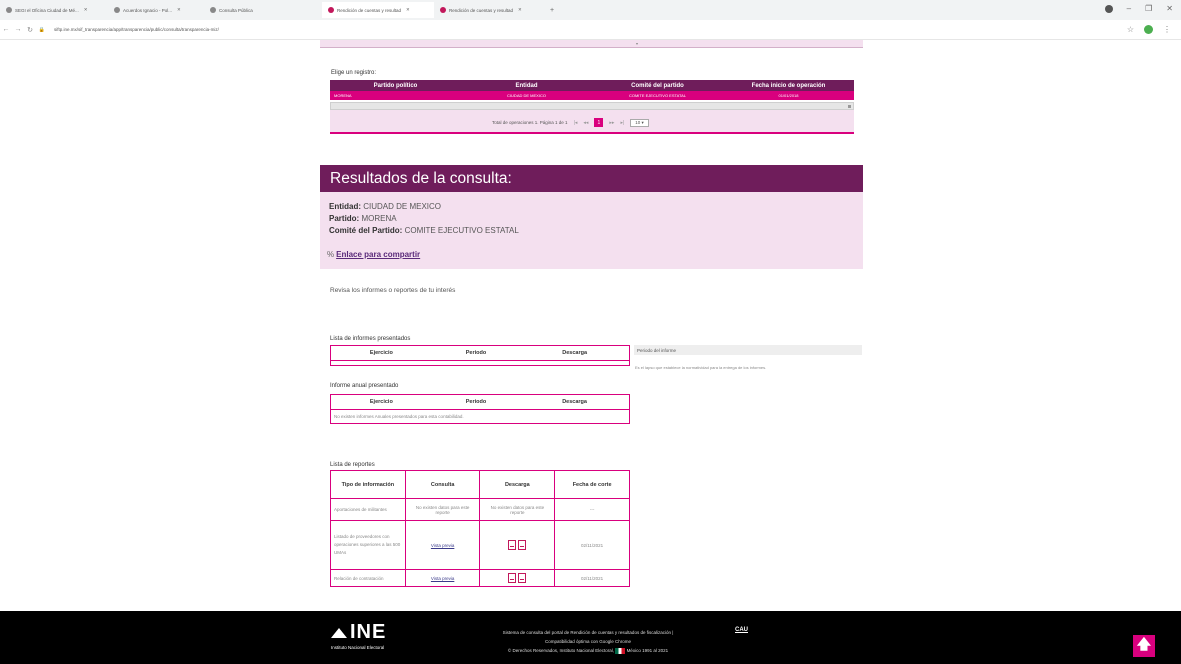 Image resolution: width=1181 pixels, height=664 pixels. Describe the element at coordinates (591, 178) in the screenshot. I see `results-title: Resultados de la consulta:` at that location.